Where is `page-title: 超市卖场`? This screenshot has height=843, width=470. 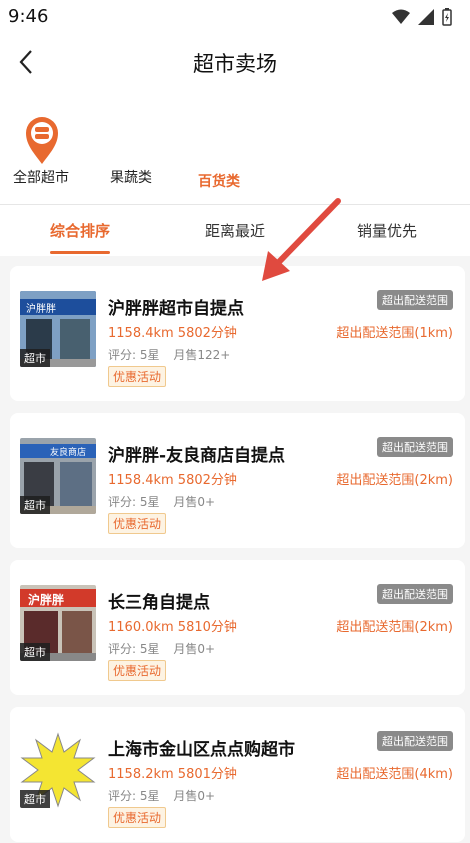 page-title: 超市卖场 is located at coordinates (235, 64).